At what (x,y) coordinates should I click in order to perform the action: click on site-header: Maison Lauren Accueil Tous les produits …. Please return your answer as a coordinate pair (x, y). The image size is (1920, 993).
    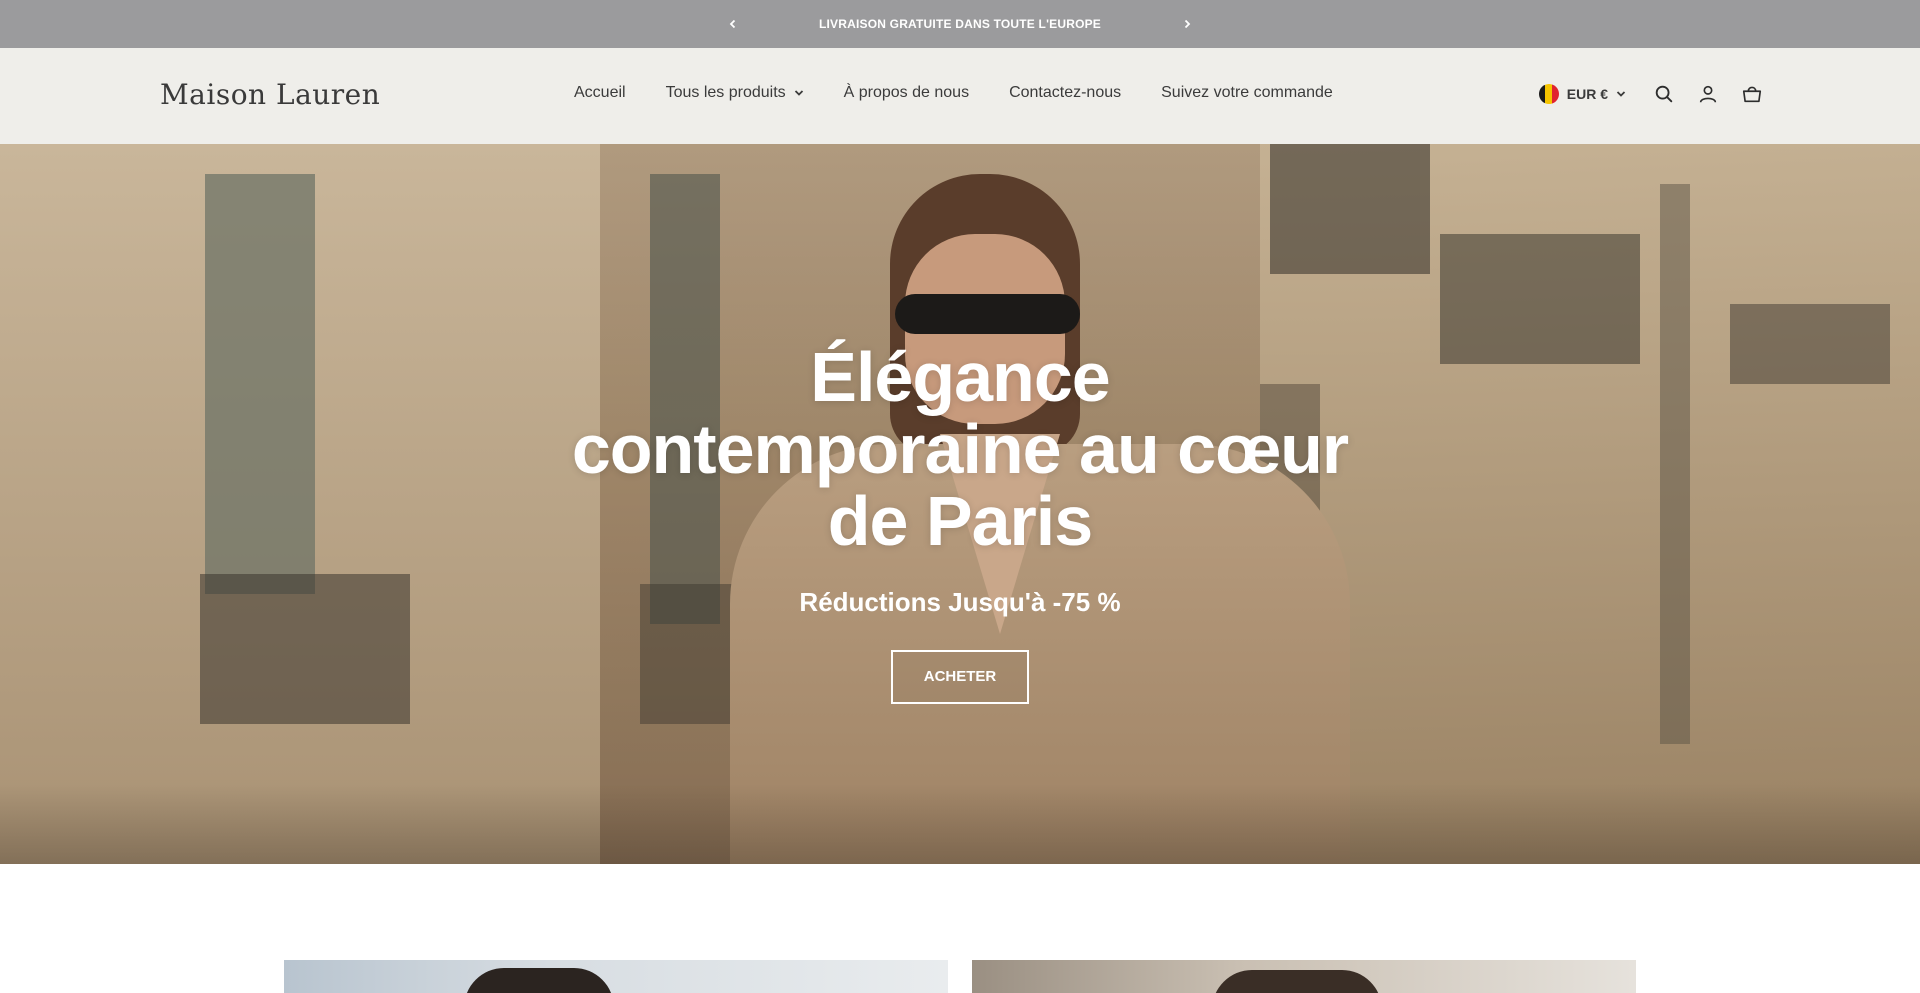
    Looking at the image, I should click on (960, 96).